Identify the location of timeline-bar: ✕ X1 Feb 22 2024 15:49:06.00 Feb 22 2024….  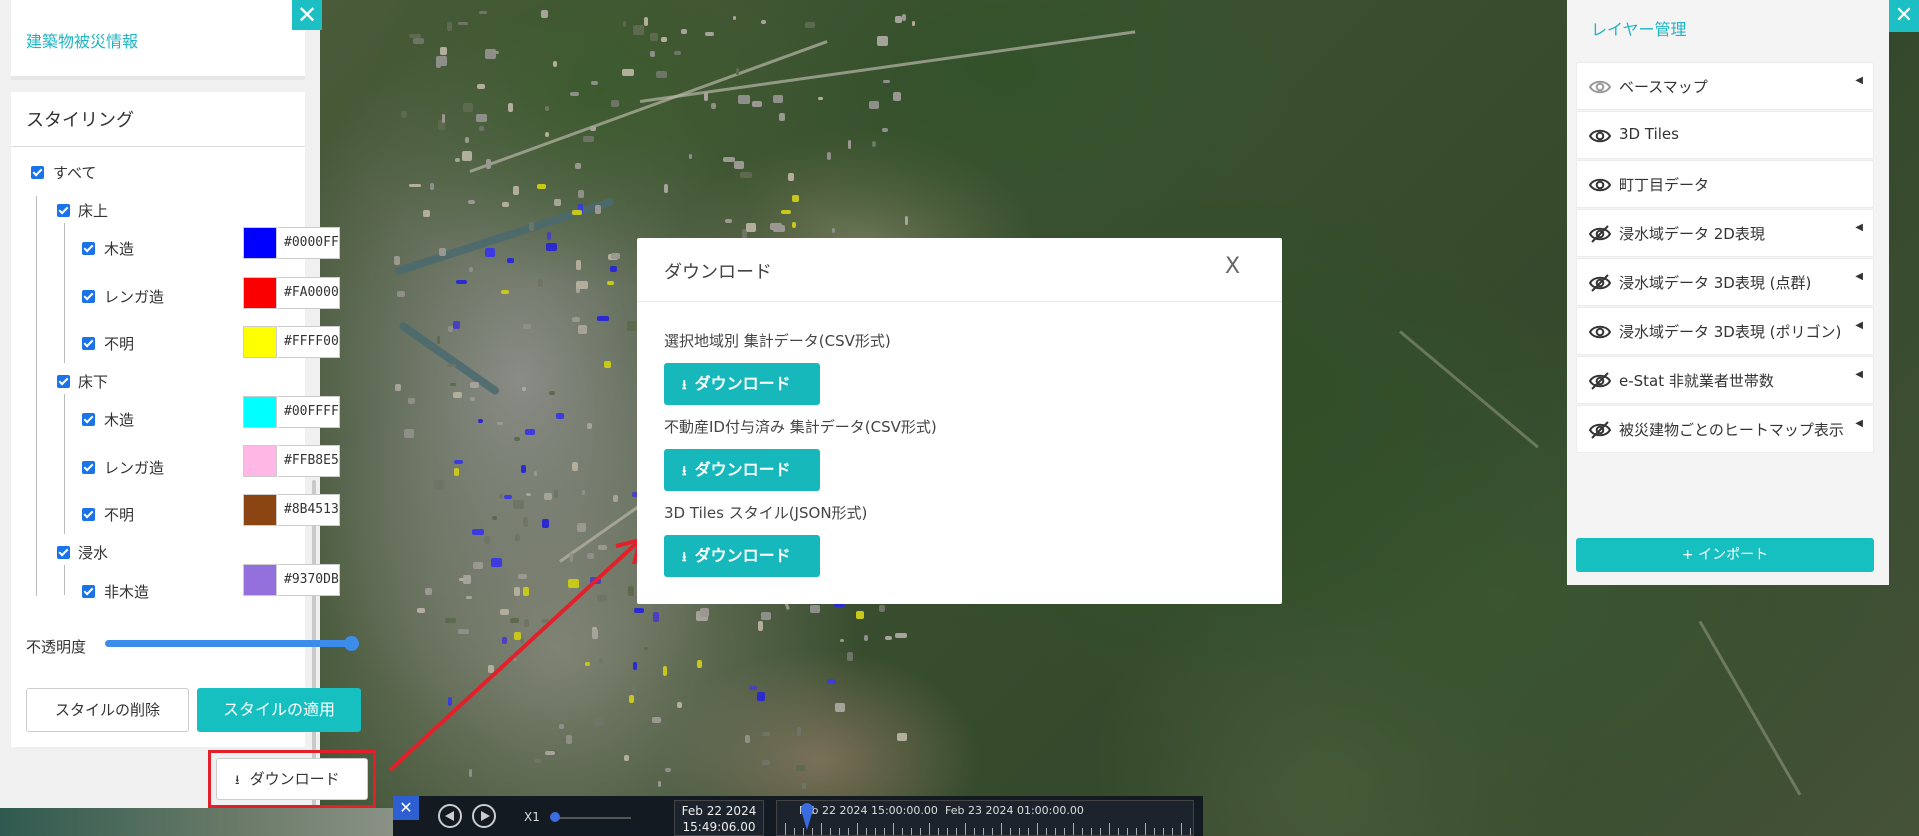
(798, 816).